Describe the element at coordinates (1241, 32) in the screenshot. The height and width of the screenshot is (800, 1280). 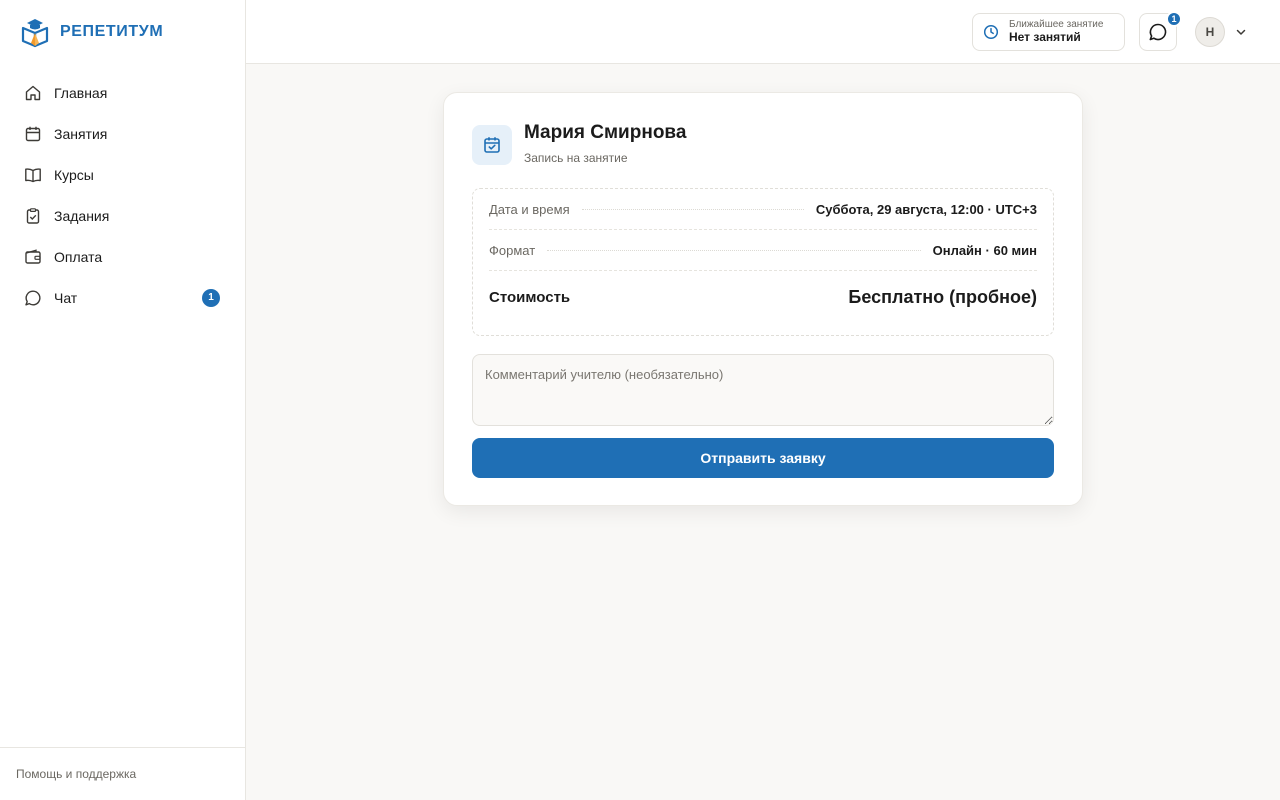
I see `chevron-down-icon` at that location.